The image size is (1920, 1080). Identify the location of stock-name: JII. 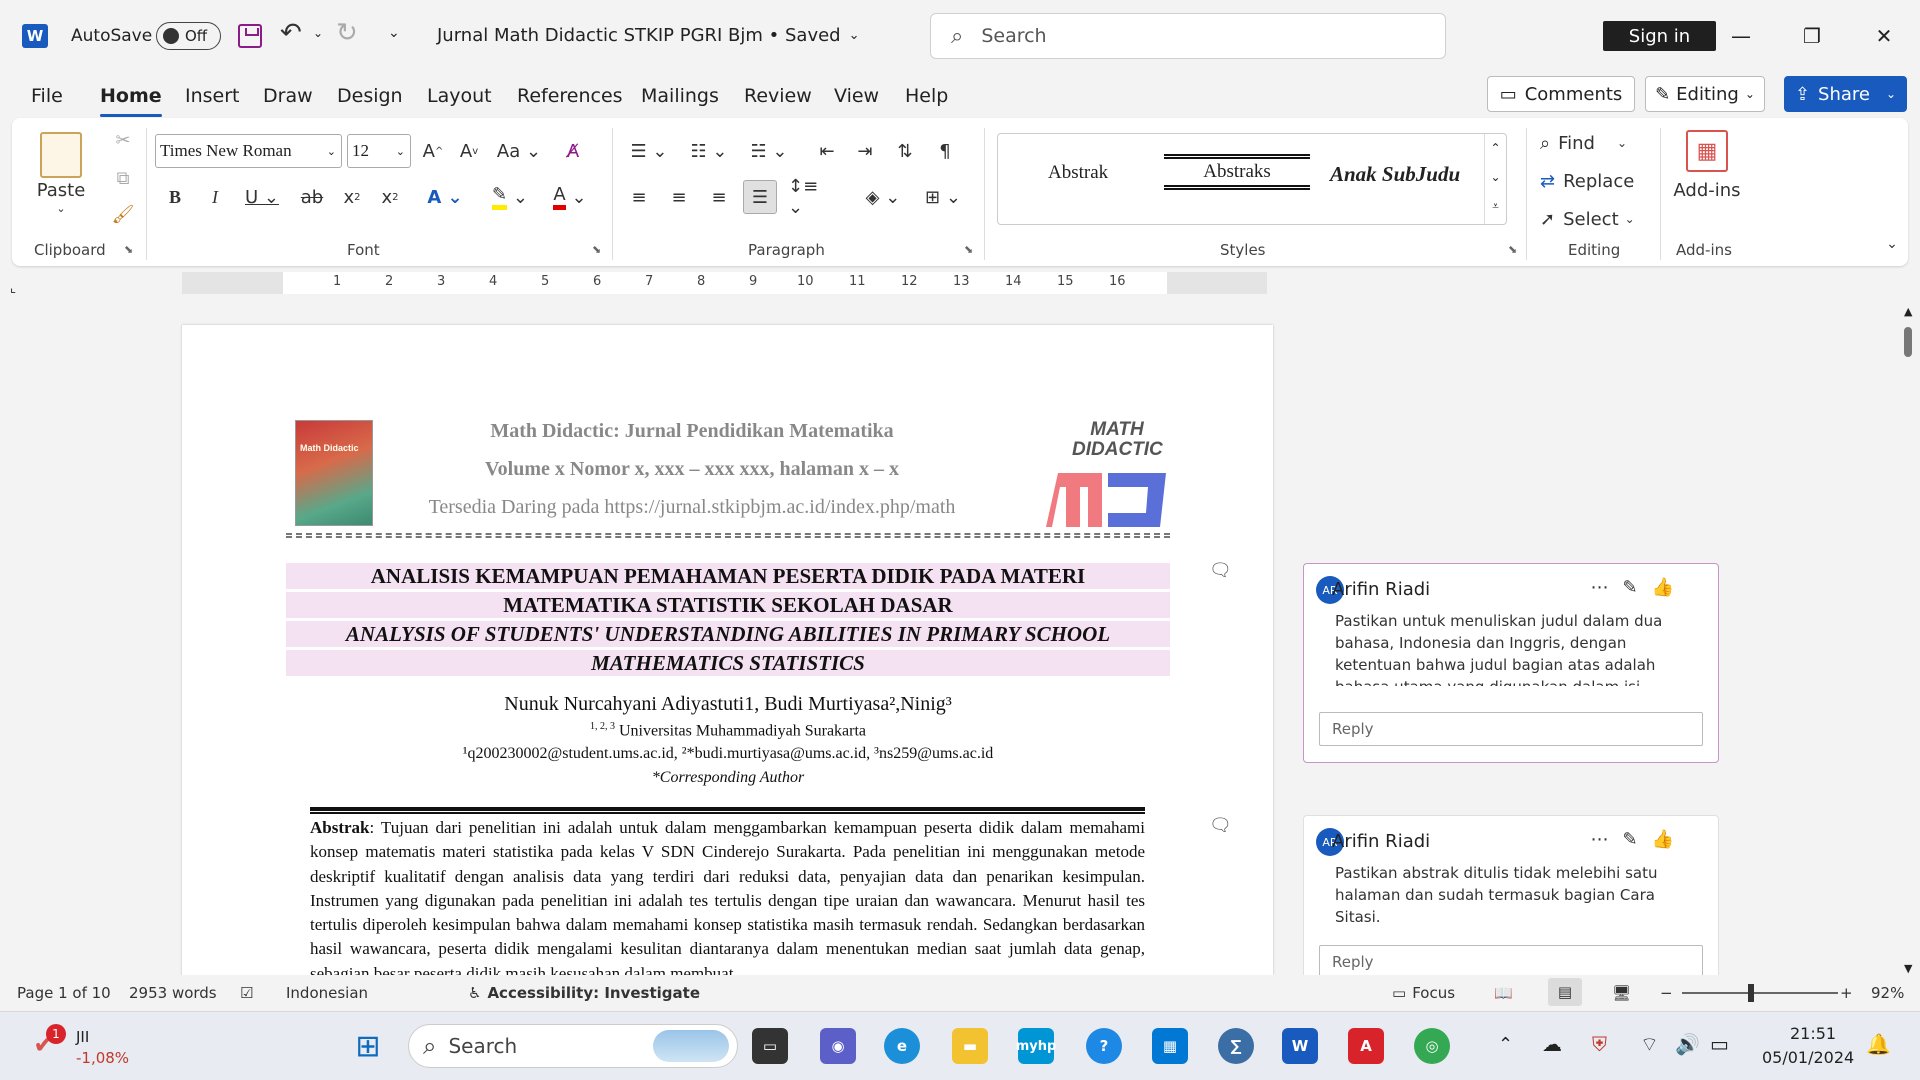
(82, 1037).